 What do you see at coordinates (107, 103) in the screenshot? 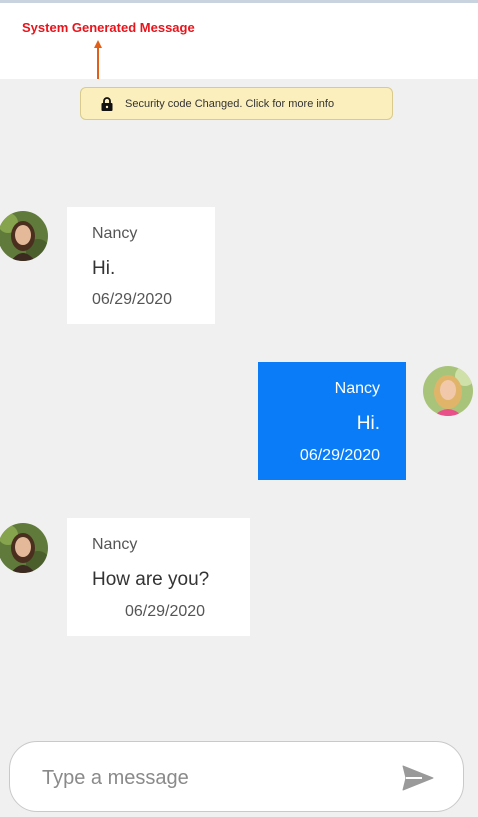
I see `lock-icon` at bounding box center [107, 103].